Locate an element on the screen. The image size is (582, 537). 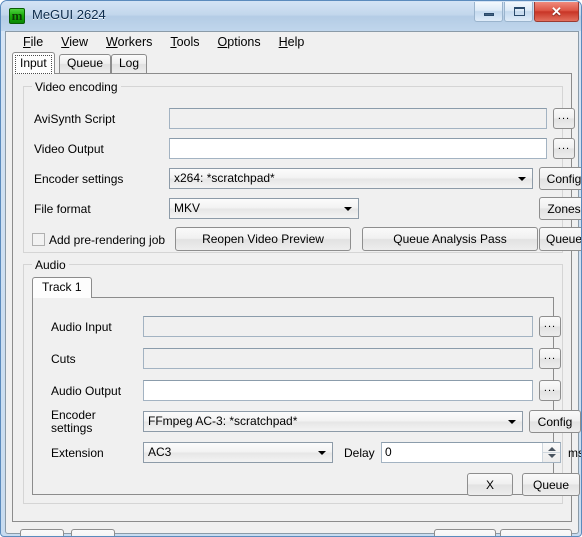
audio-encoder-settings-combo: FFmpeg AC-3: *scratchpad* is located at coordinates (333, 421).